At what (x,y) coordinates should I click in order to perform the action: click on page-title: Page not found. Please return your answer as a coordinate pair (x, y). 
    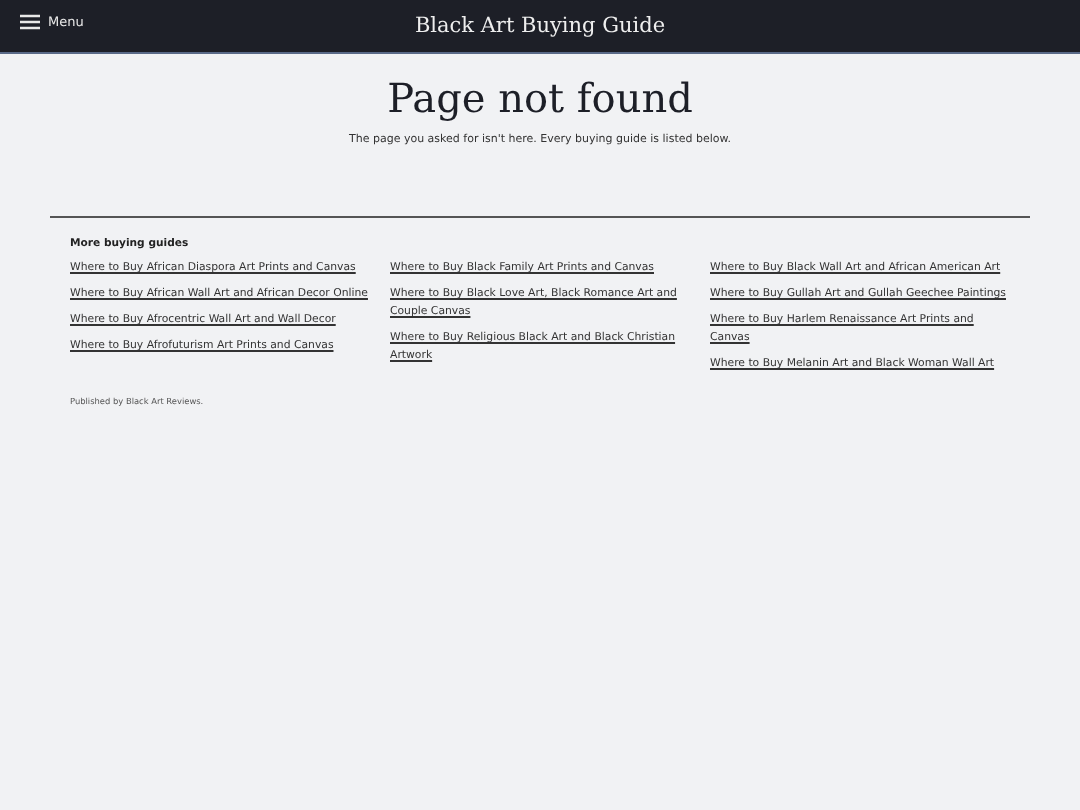
    Looking at the image, I should click on (540, 98).